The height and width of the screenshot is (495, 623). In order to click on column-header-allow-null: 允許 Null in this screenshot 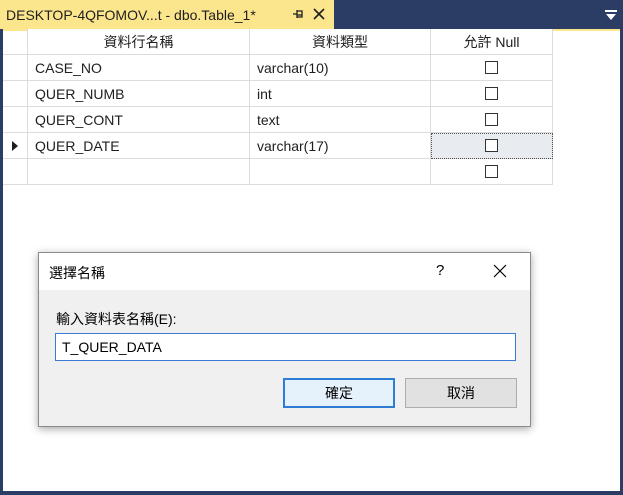, I will do `click(492, 42)`.